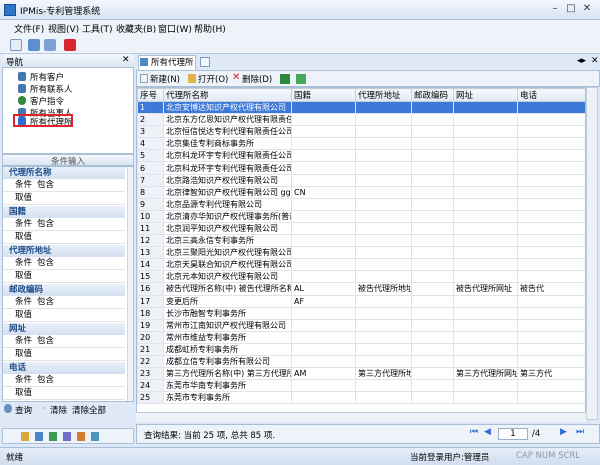 The width and height of the screenshot is (600, 465). I want to click on condition-group-header: 代理所名称, so click(64, 173).